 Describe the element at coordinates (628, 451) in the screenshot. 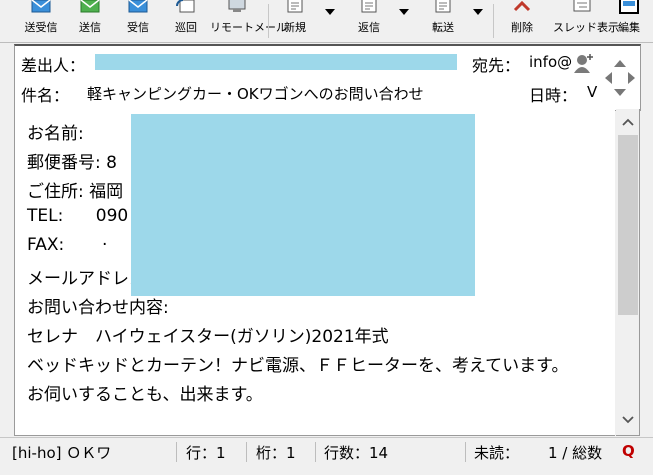

I see `q-logo-icon: Q` at that location.